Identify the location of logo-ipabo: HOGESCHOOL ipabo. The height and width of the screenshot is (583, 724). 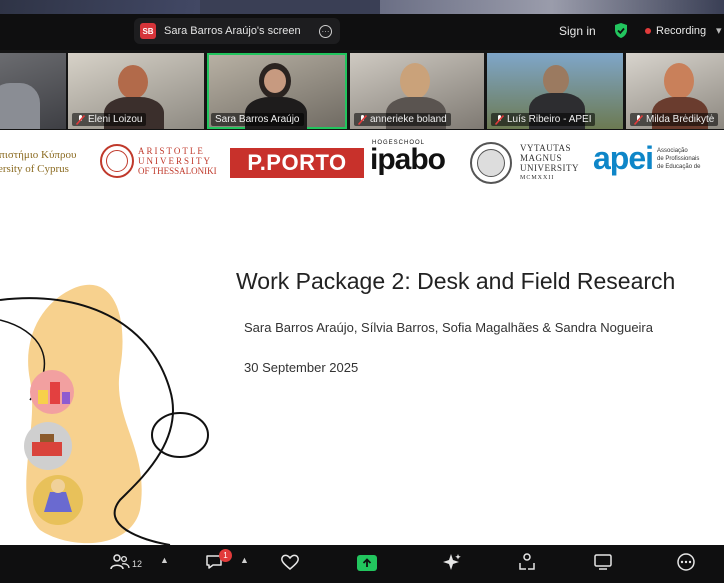
(408, 158).